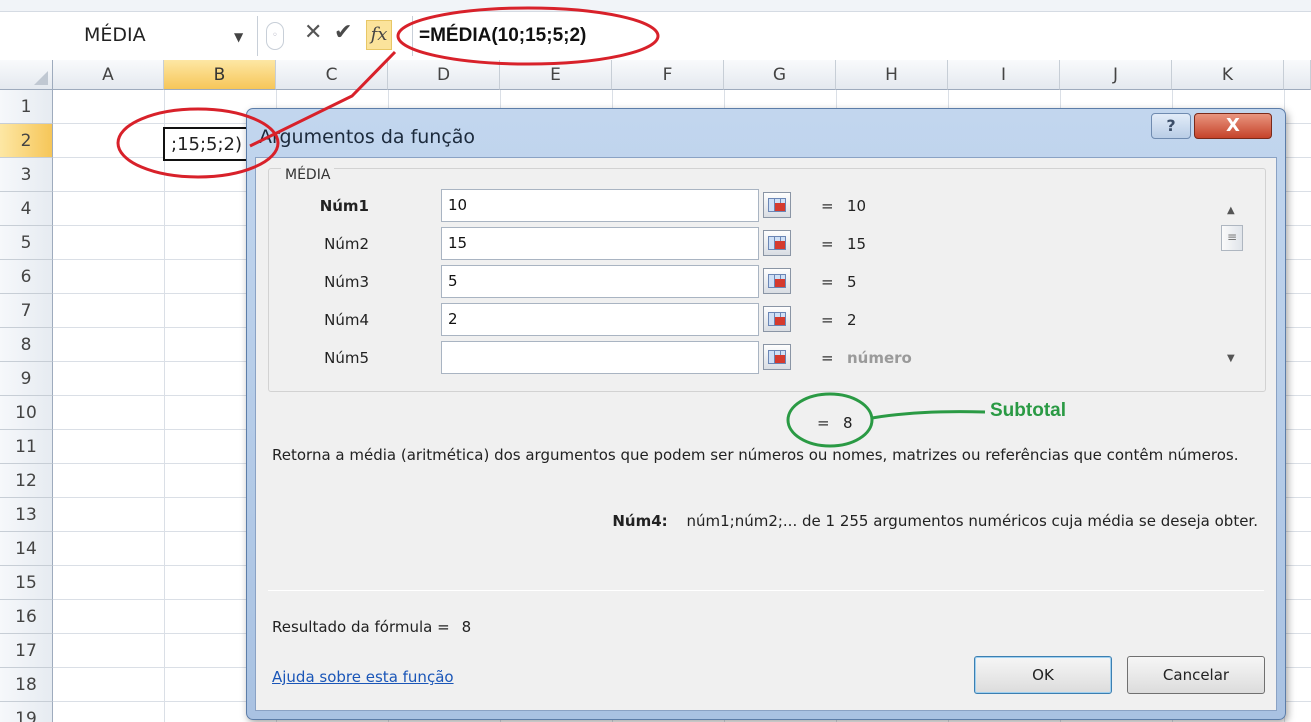  Describe the element at coordinates (346, 244) in the screenshot. I see `argument-label: Núm2` at that location.